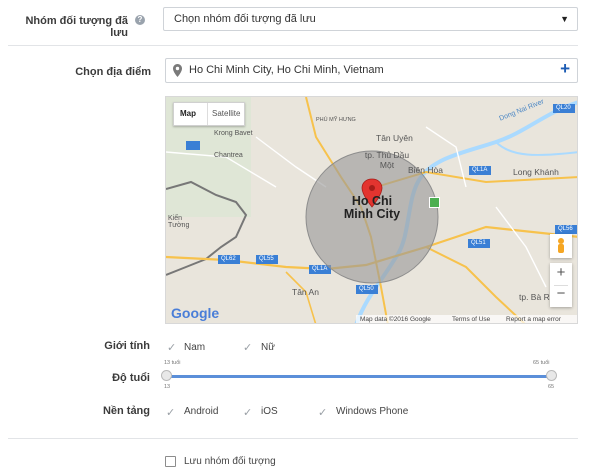 This screenshot has height=473, width=600. What do you see at coordinates (561, 246) in the screenshot?
I see `pegman-icon` at bounding box center [561, 246].